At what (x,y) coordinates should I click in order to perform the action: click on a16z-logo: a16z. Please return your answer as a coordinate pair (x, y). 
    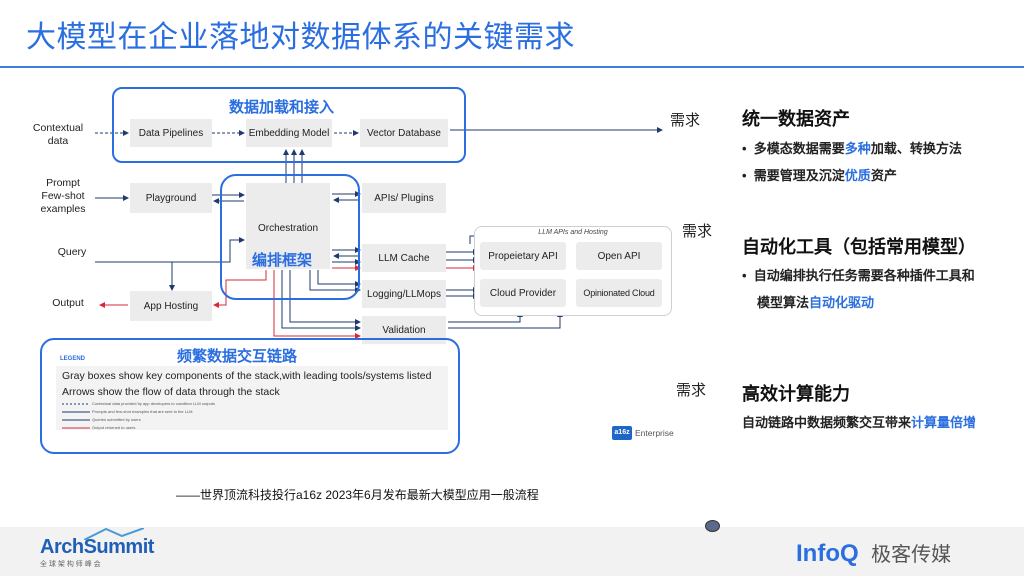
    Looking at the image, I should click on (622, 433).